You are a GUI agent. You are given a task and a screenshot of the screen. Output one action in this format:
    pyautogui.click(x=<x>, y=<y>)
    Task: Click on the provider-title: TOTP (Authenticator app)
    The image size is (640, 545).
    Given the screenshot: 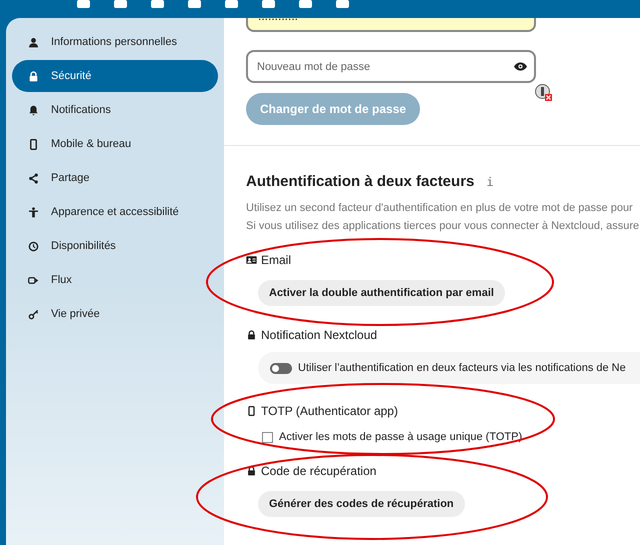 What is the action you would take?
    pyautogui.click(x=329, y=411)
    